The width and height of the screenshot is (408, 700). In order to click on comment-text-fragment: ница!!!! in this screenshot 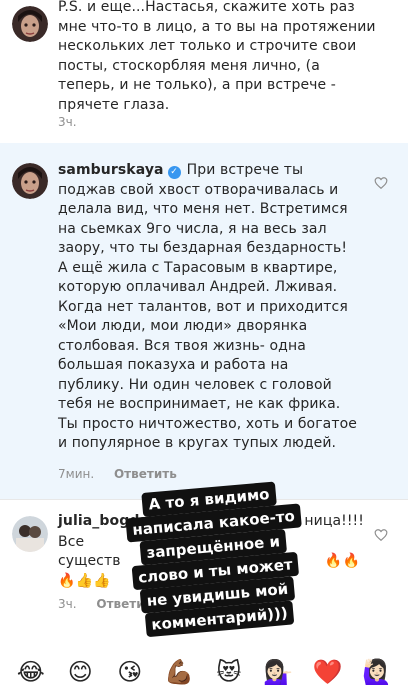, I will do `click(334, 521)`.